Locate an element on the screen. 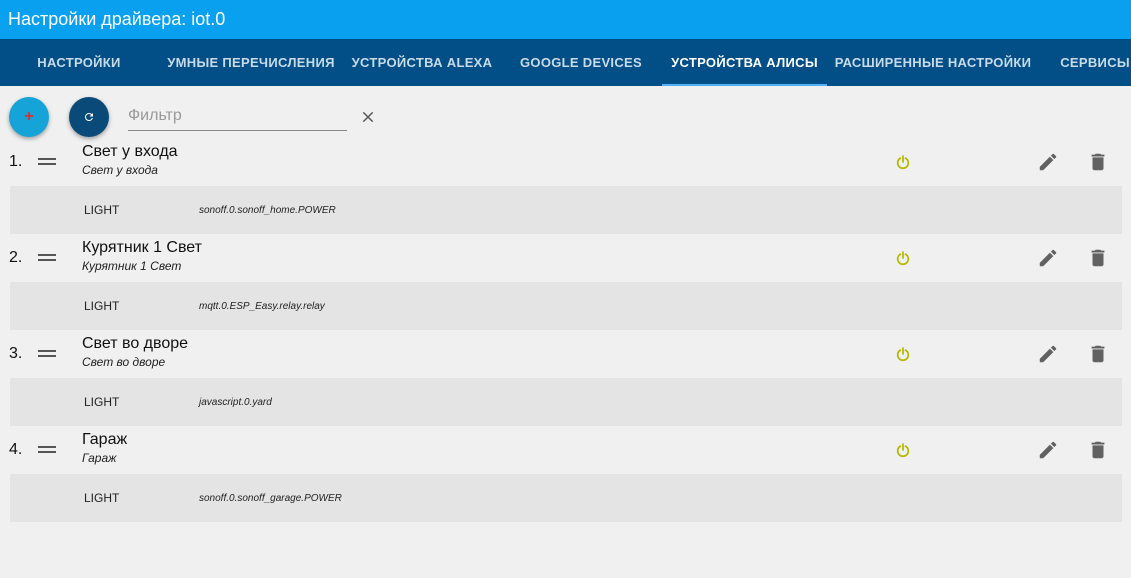 The width and height of the screenshot is (1131, 578). device-number: 1. is located at coordinates (16, 161).